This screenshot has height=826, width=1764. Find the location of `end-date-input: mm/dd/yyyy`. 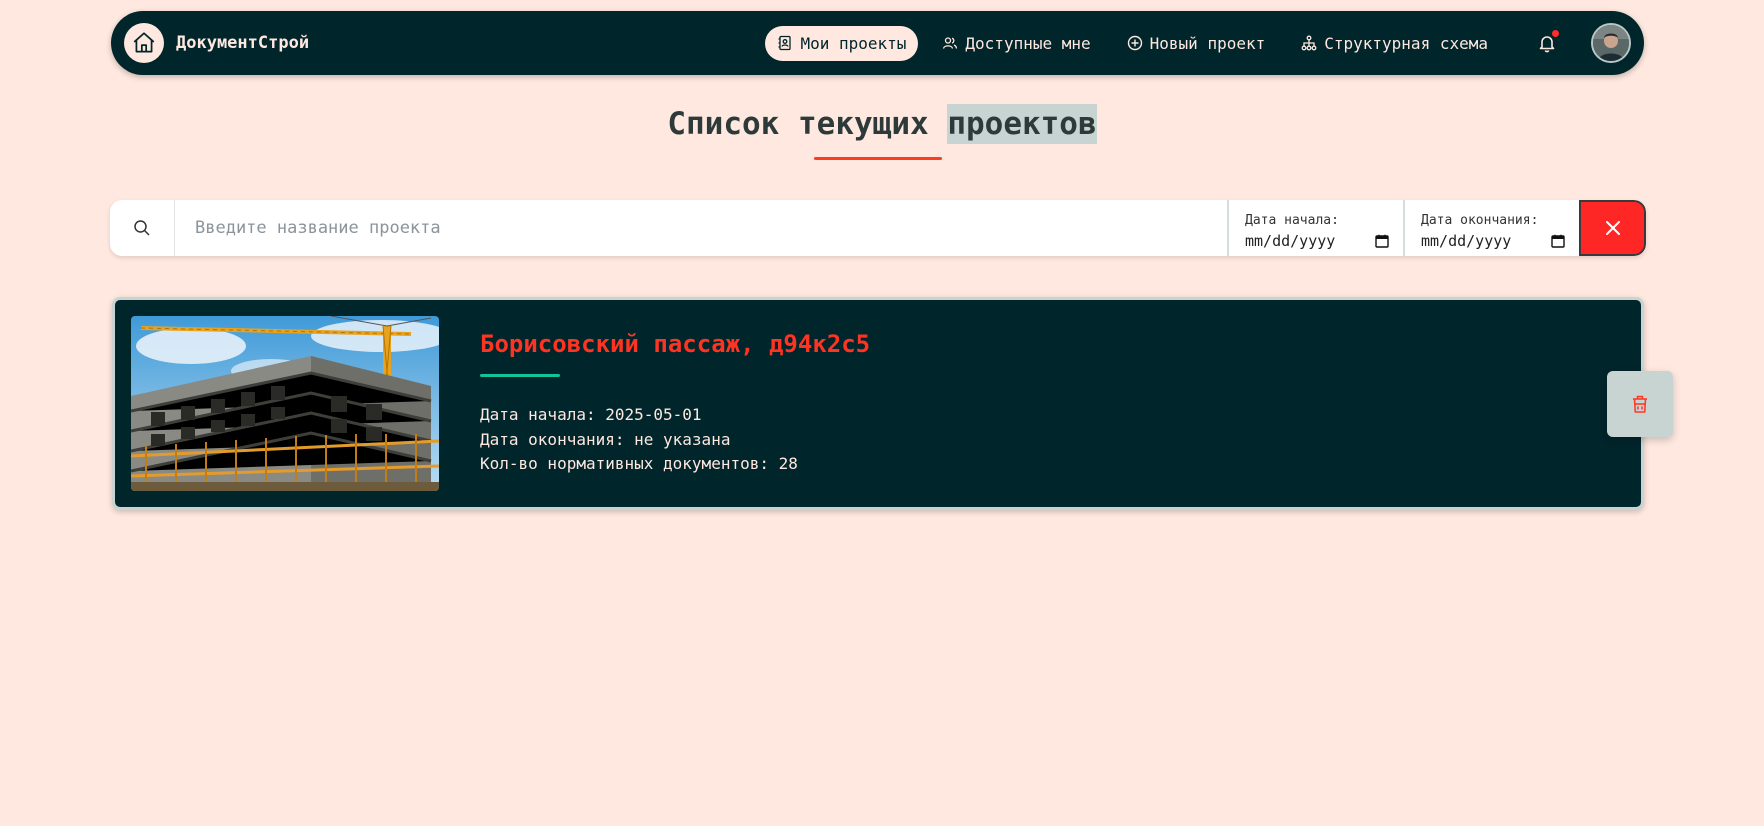

end-date-input: mm/dd/yyyy is located at coordinates (1493, 241).